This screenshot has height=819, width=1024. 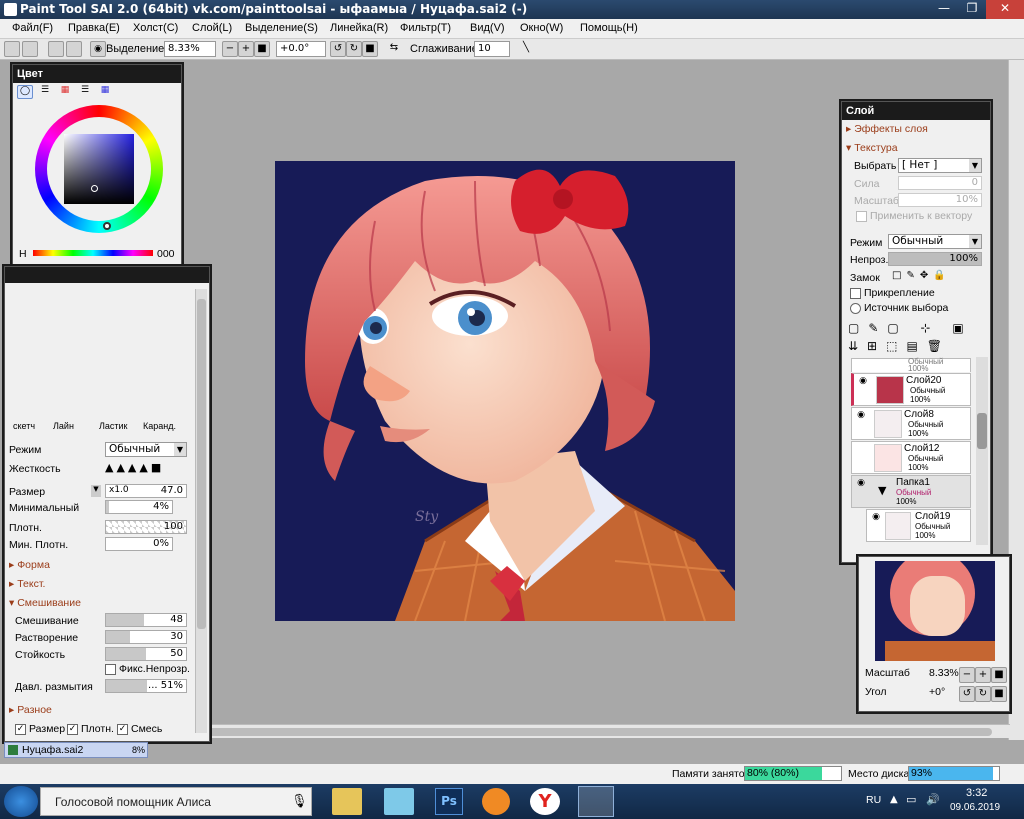 What do you see at coordinates (98, 49) in the screenshot?
I see `eye-icon: ◉` at bounding box center [98, 49].